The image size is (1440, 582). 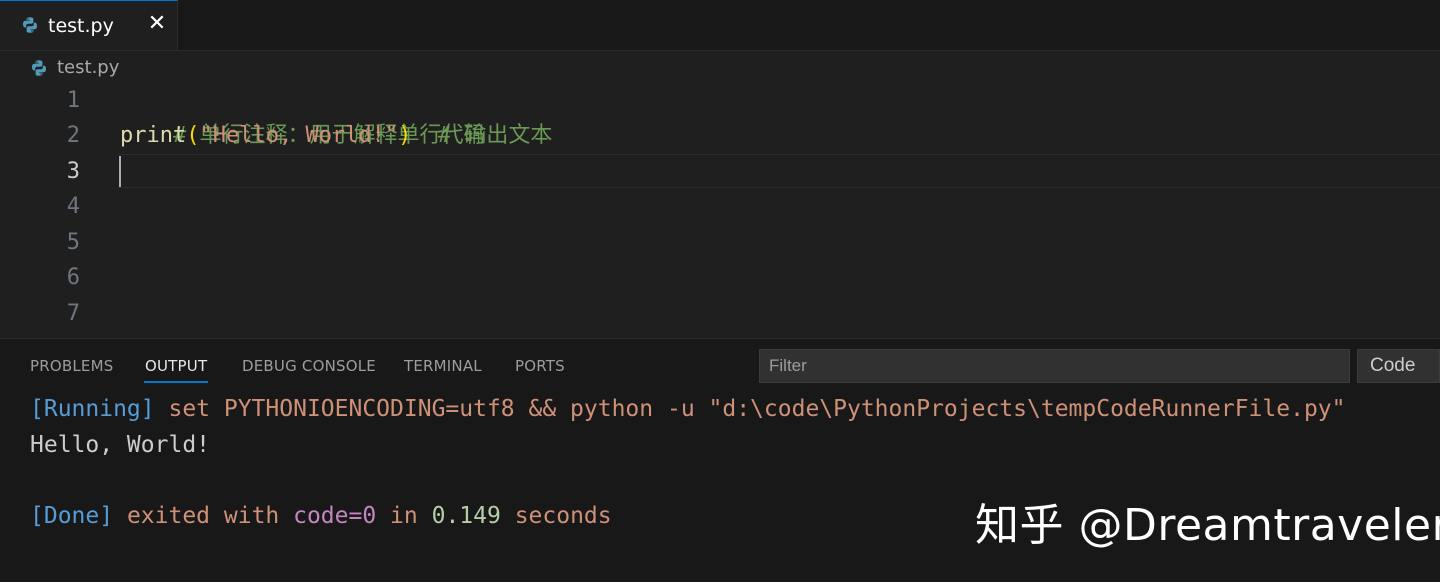 What do you see at coordinates (495, 135) in the screenshot?
I see `comment-token: # 输出文本` at bounding box center [495, 135].